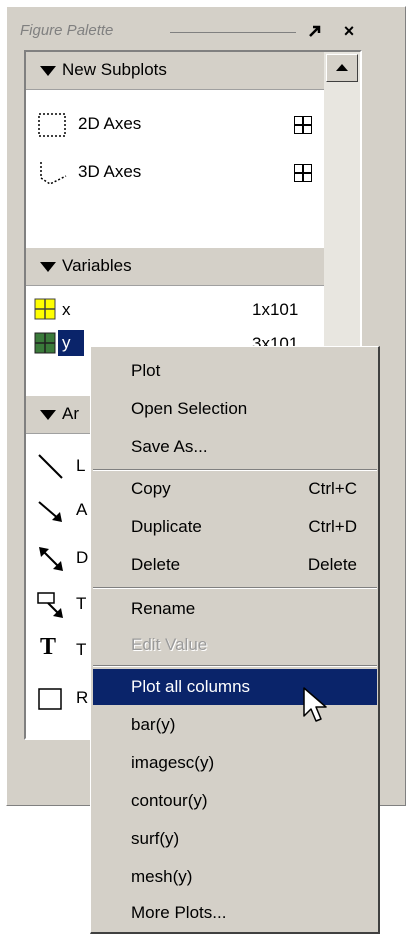 This screenshot has width=412, height=938. Describe the element at coordinates (146, 370) in the screenshot. I see `menu-item-label: Plot` at that location.